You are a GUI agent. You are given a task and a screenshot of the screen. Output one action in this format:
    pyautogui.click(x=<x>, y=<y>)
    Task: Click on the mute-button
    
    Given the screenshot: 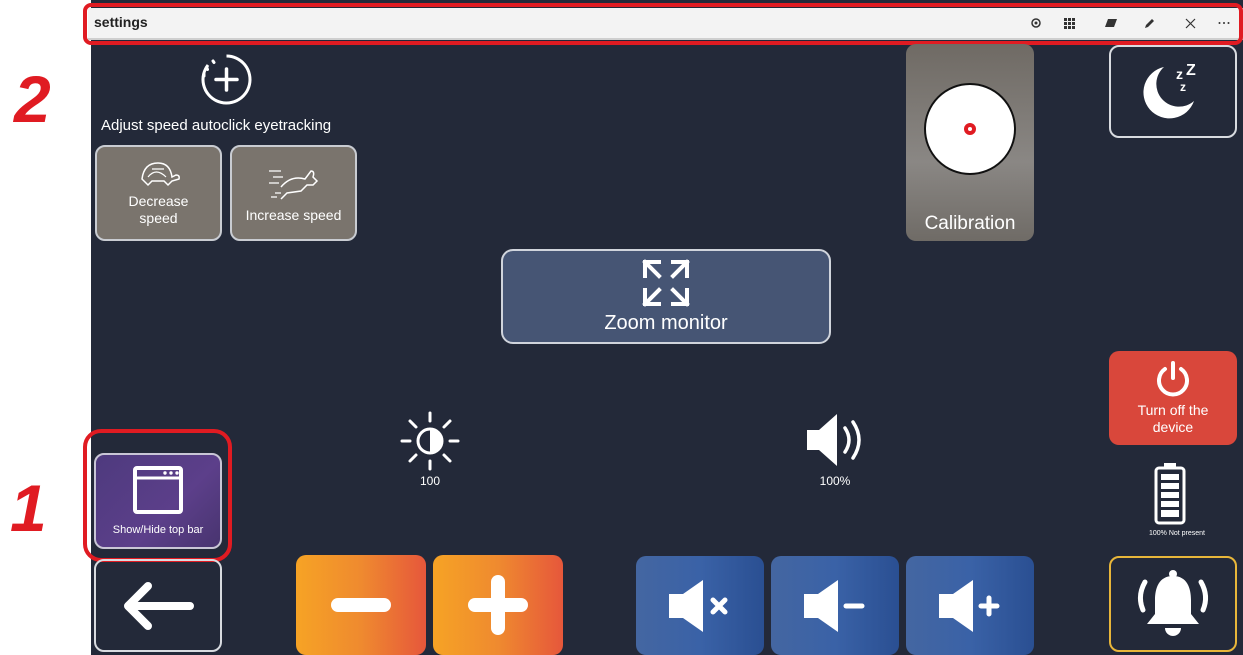 What is the action you would take?
    pyautogui.click(x=700, y=605)
    